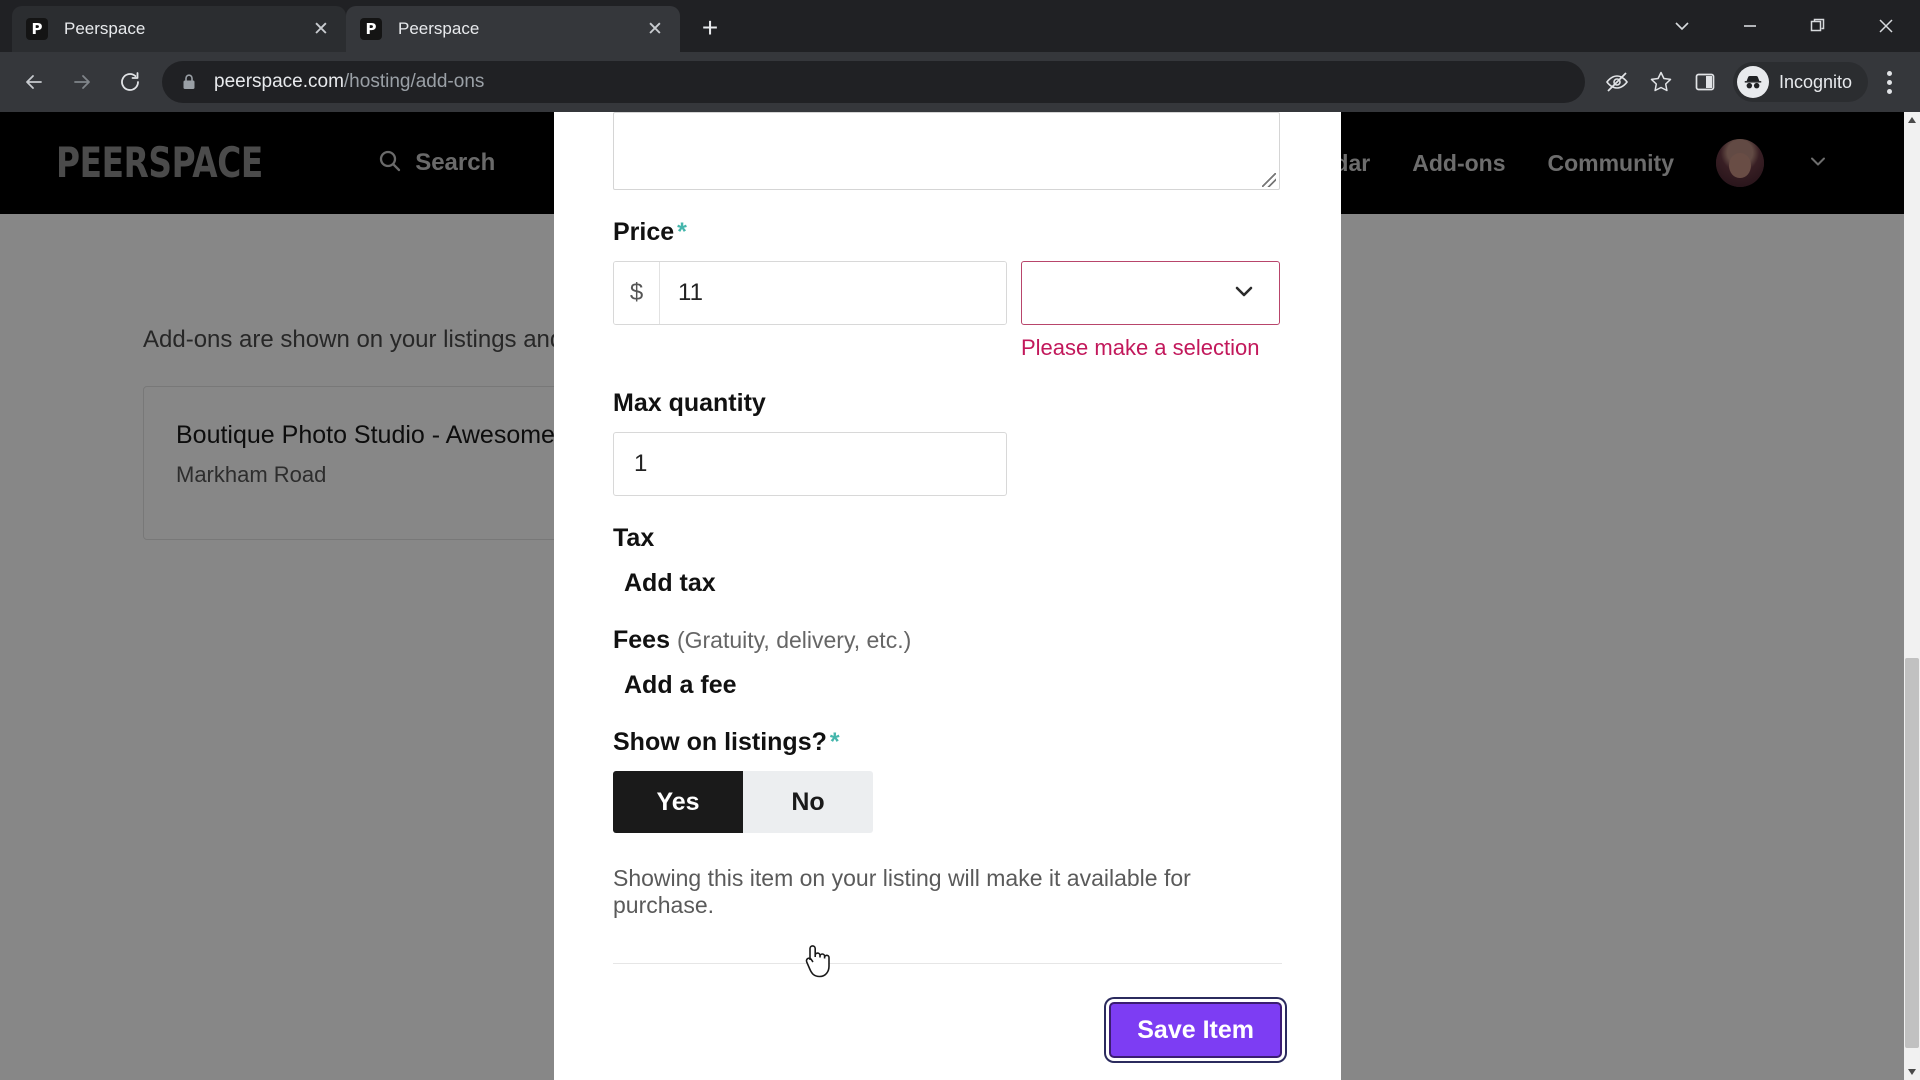 The width and height of the screenshot is (1920, 1080). I want to click on browser-tab-2: P Peerspace ✕, so click(513, 29).